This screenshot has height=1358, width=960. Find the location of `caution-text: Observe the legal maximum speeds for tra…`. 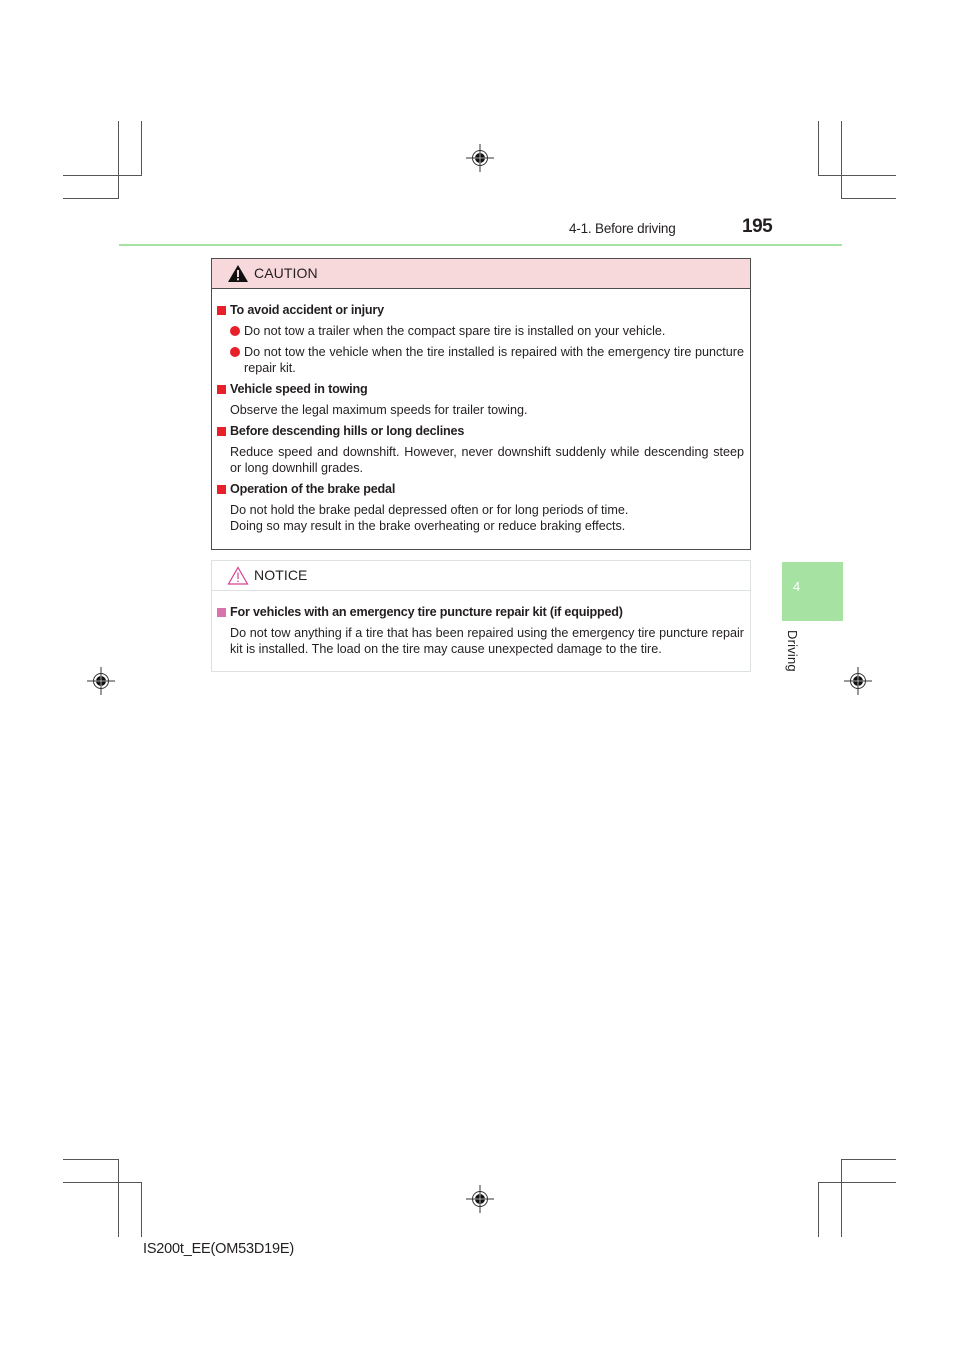

caution-text: Observe the legal maximum speeds for tra… is located at coordinates (379, 410).